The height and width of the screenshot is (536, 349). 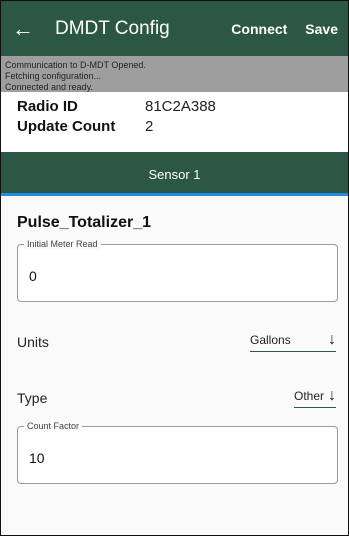 What do you see at coordinates (75, 65) in the screenshot?
I see `status-line: Communication to D-MDT Opened.` at bounding box center [75, 65].